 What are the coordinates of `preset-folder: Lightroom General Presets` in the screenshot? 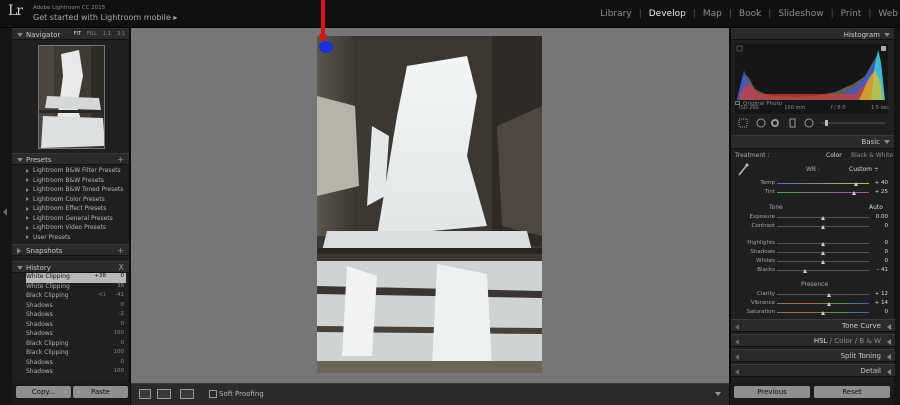 It's located at (74, 220).